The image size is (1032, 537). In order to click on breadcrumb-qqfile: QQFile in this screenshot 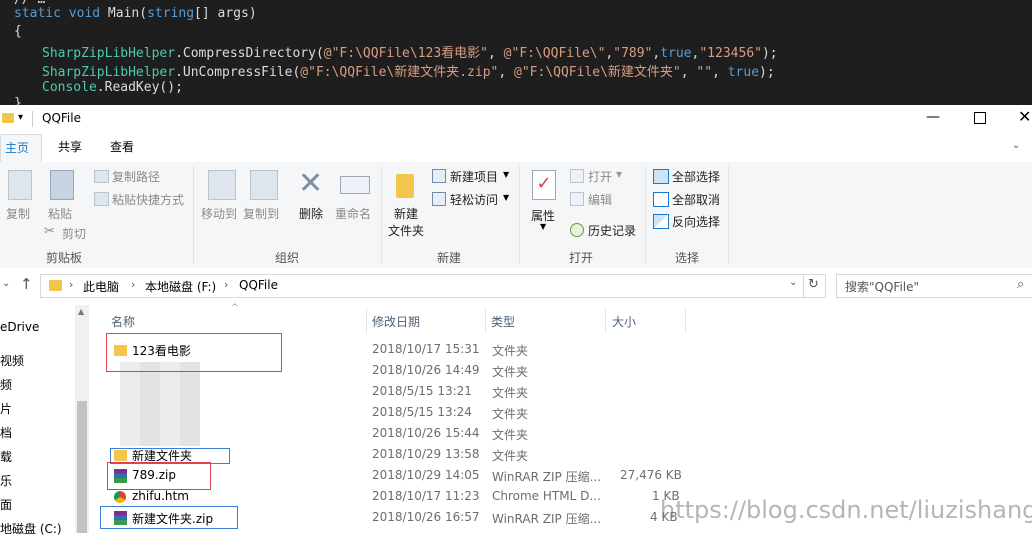, I will do `click(258, 285)`.